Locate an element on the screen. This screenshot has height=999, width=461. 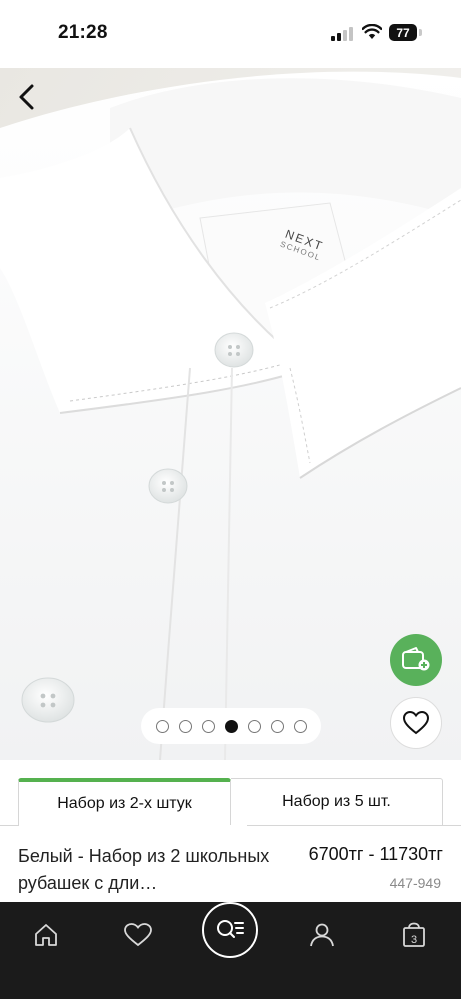
heart-icon is located at coordinates (416, 722).